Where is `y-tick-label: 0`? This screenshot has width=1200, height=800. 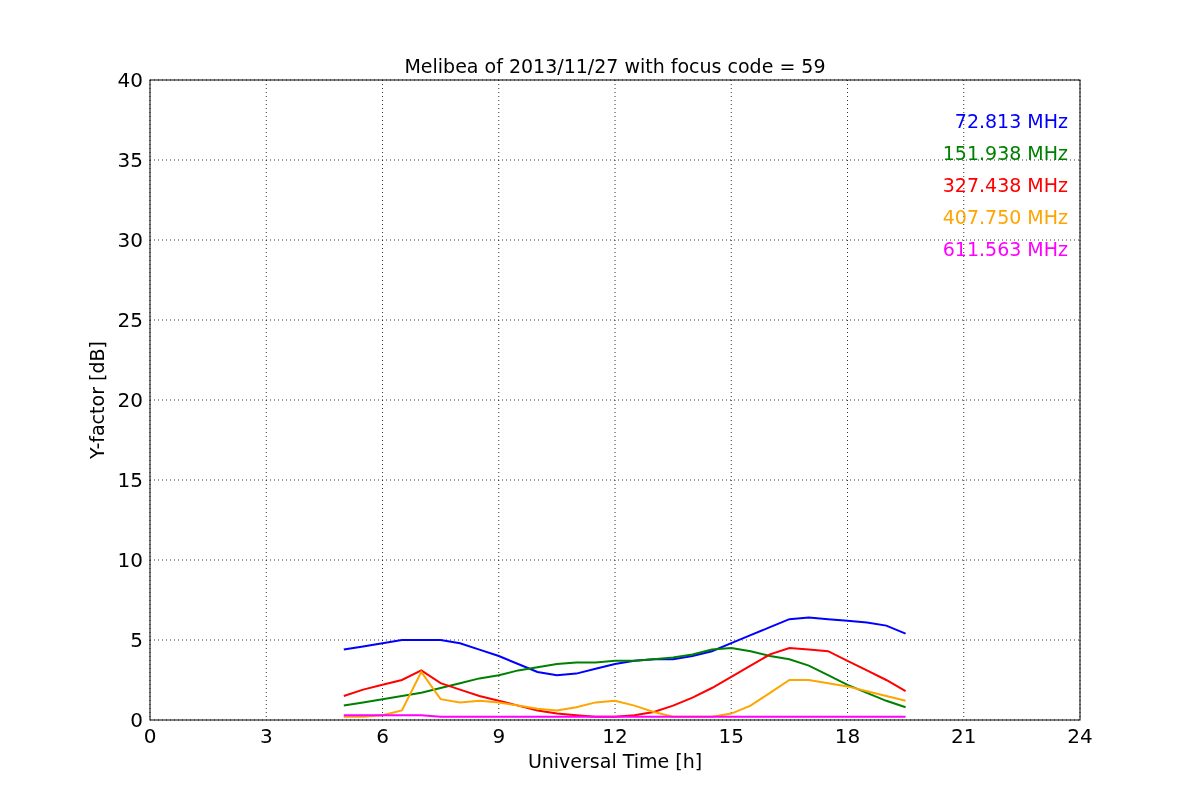
y-tick-label: 0 is located at coordinates (136, 720).